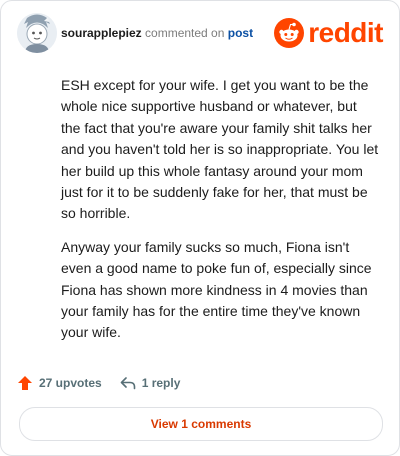 This screenshot has height=456, width=400. Describe the element at coordinates (240, 33) in the screenshot. I see `post-link: post` at that location.